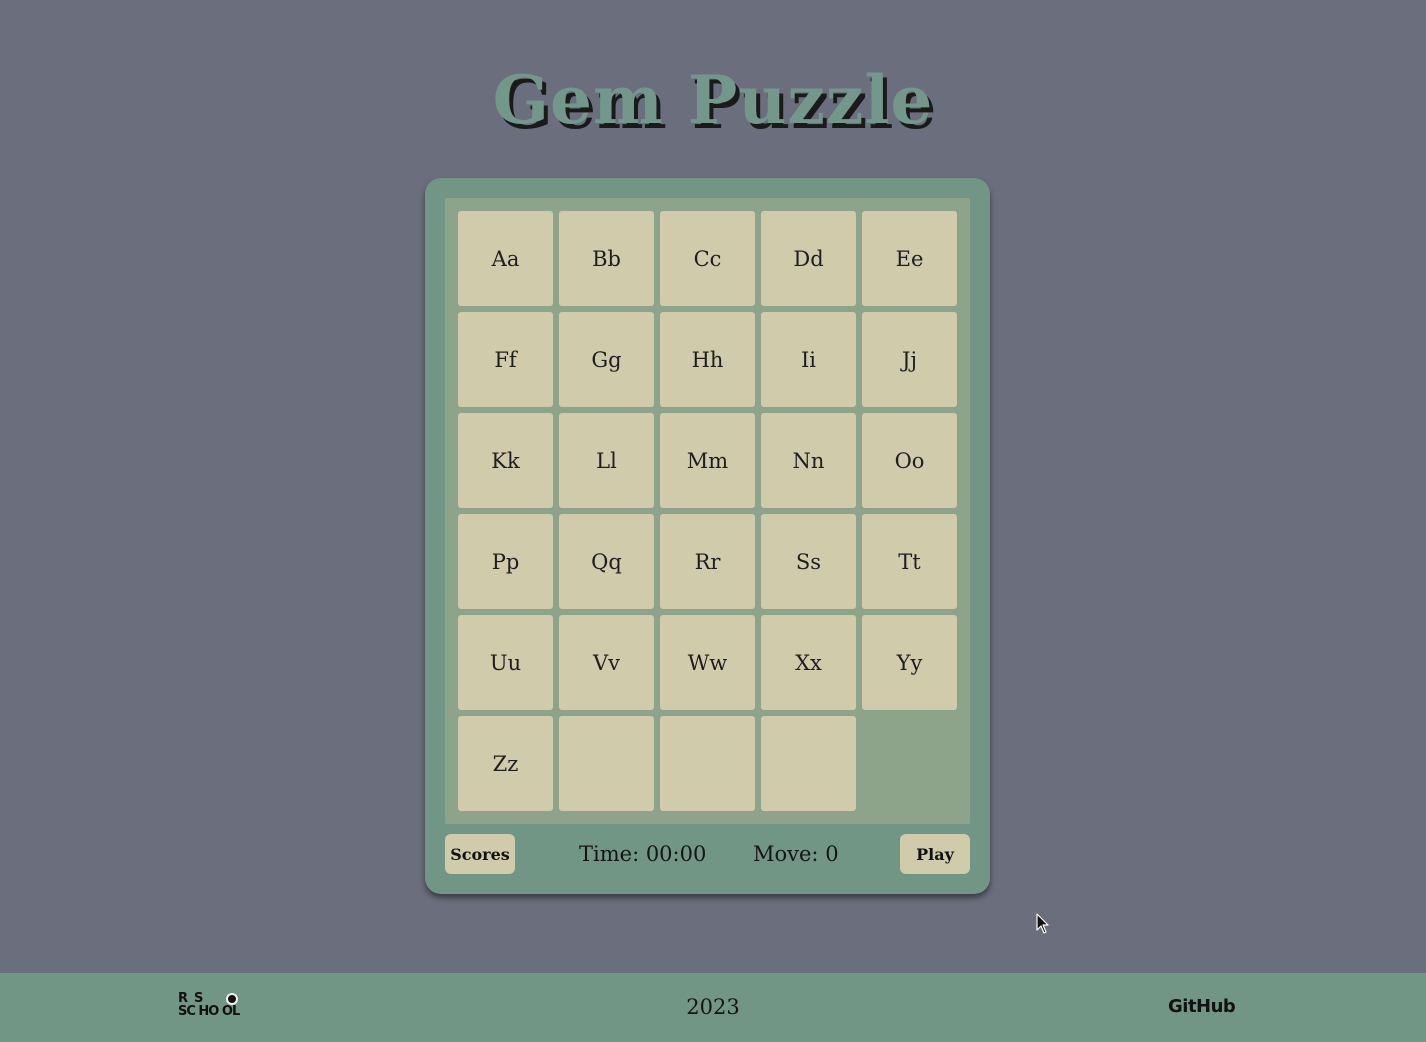 The height and width of the screenshot is (1042, 1426). I want to click on puzzle-tile: Mm, so click(707, 460).